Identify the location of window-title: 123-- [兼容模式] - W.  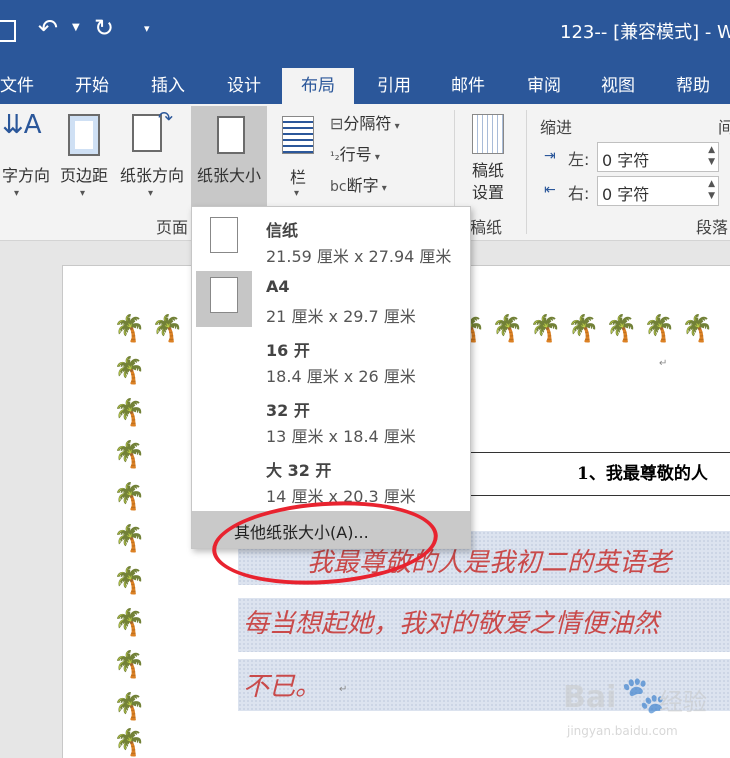
(645, 32).